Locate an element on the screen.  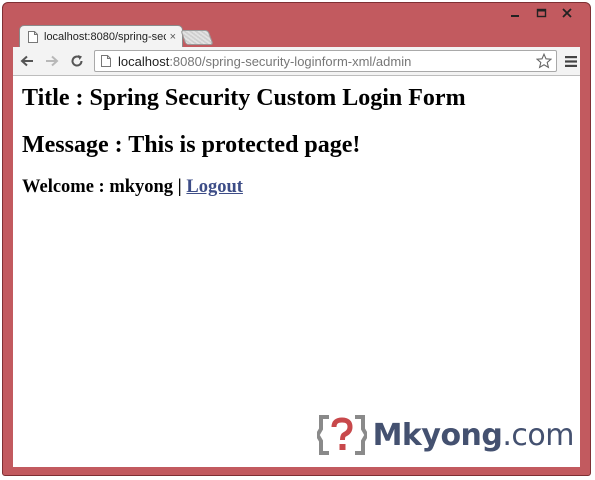
message-heading: Message : This is protected page! is located at coordinates (191, 145).